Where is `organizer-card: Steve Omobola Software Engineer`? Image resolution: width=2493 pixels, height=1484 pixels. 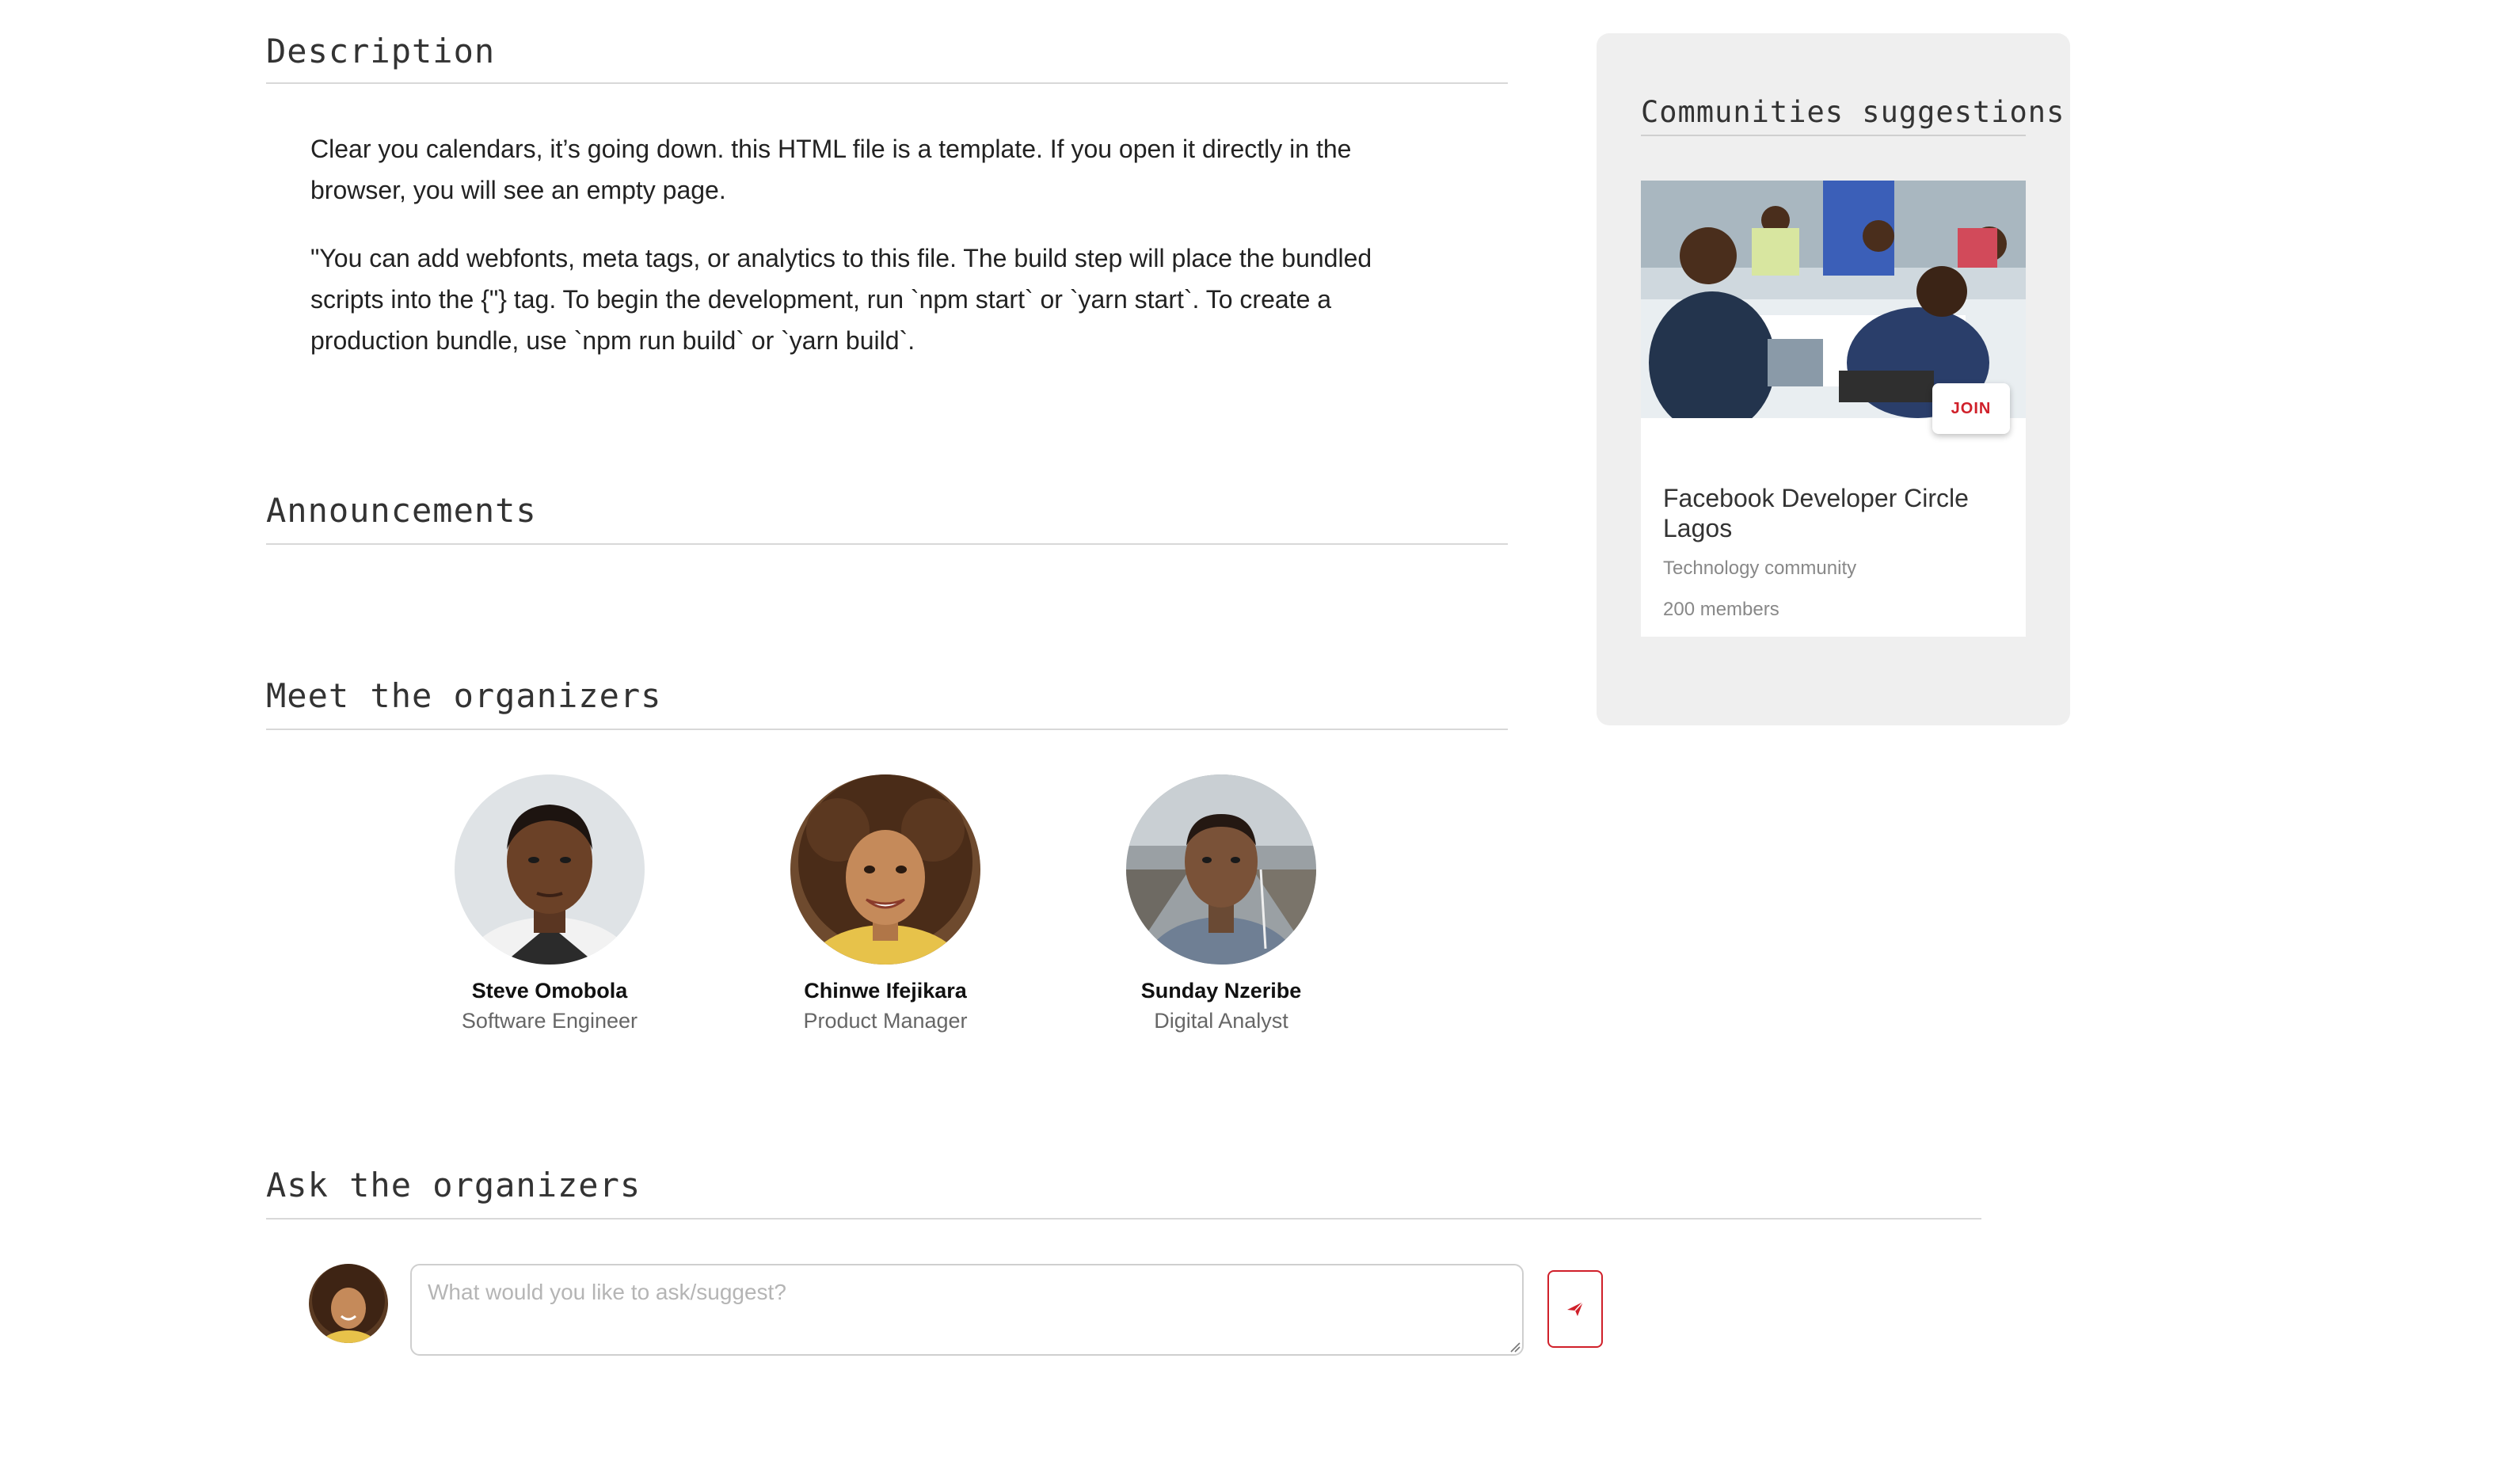
organizer-card: Steve Omobola Software Engineer is located at coordinates (549, 905).